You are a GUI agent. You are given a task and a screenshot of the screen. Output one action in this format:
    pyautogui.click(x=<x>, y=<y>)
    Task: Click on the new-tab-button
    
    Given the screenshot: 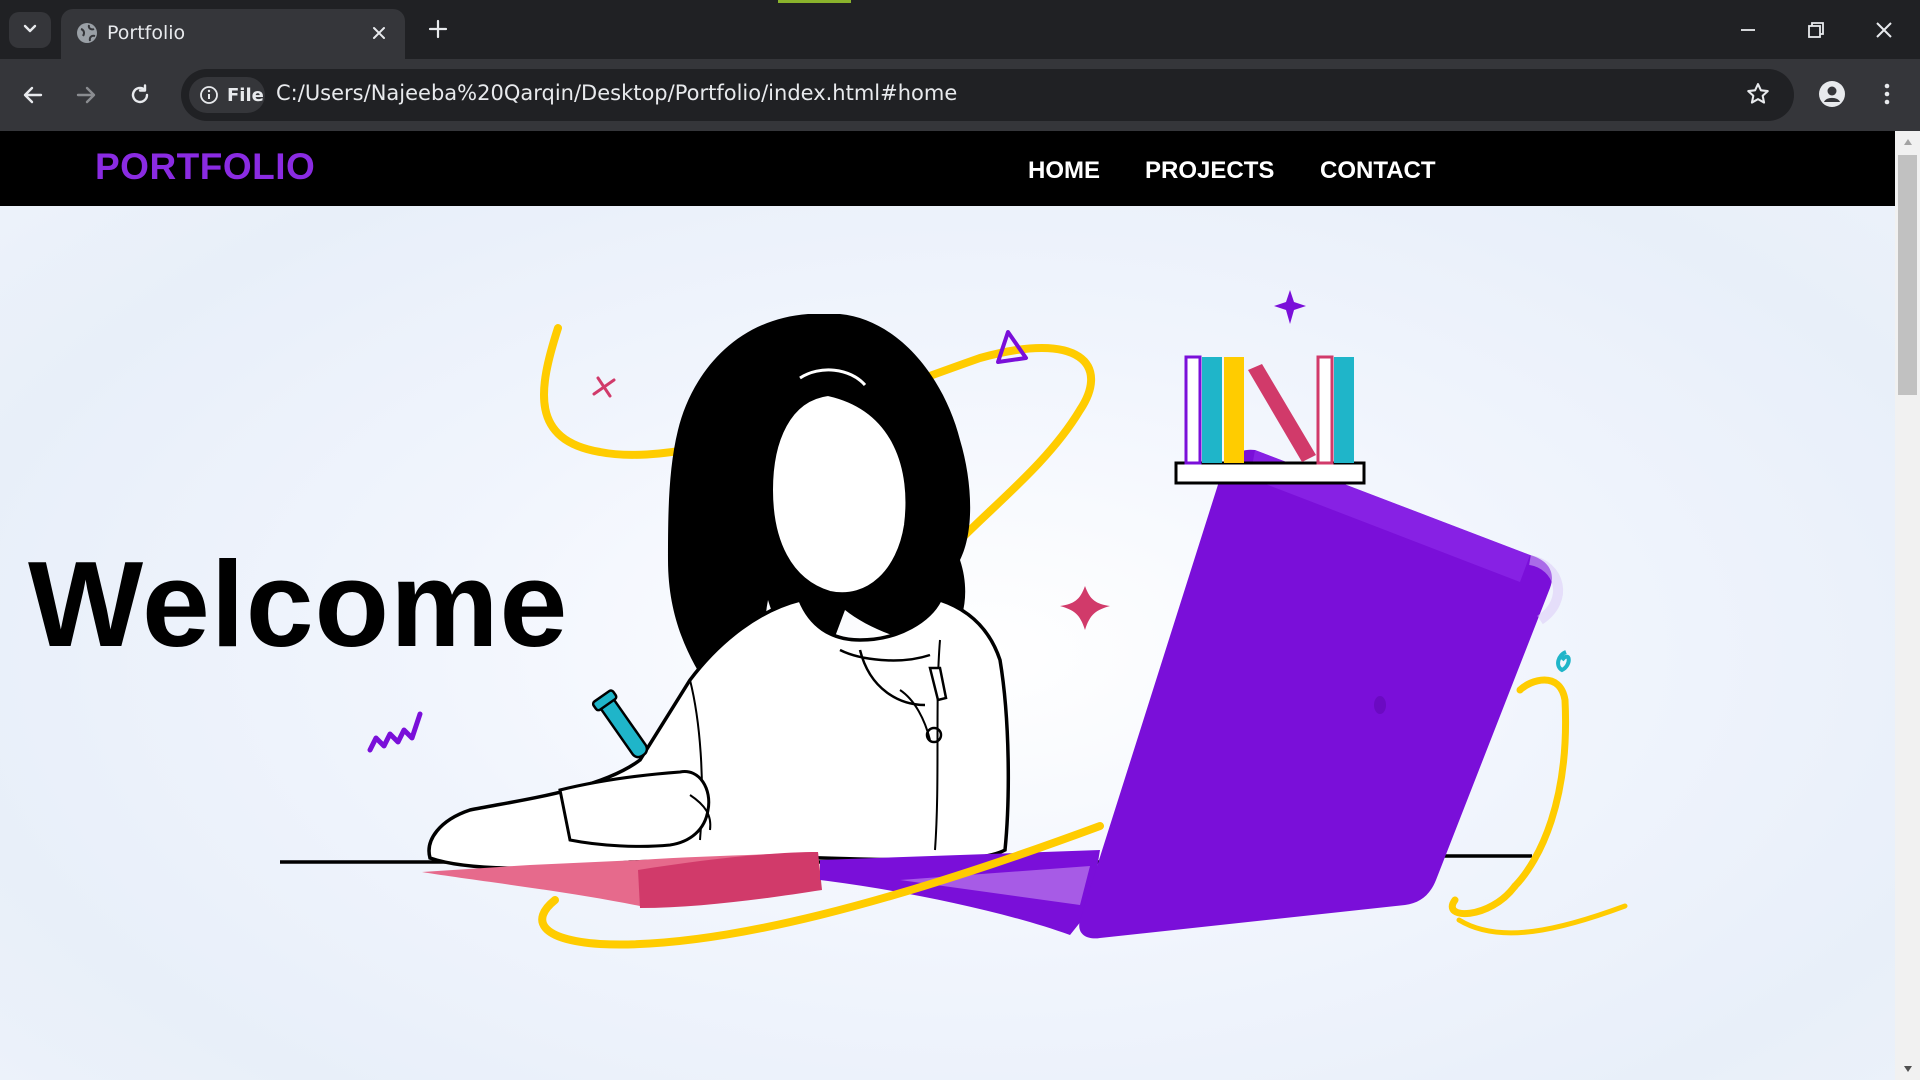 What is the action you would take?
    pyautogui.click(x=438, y=29)
    